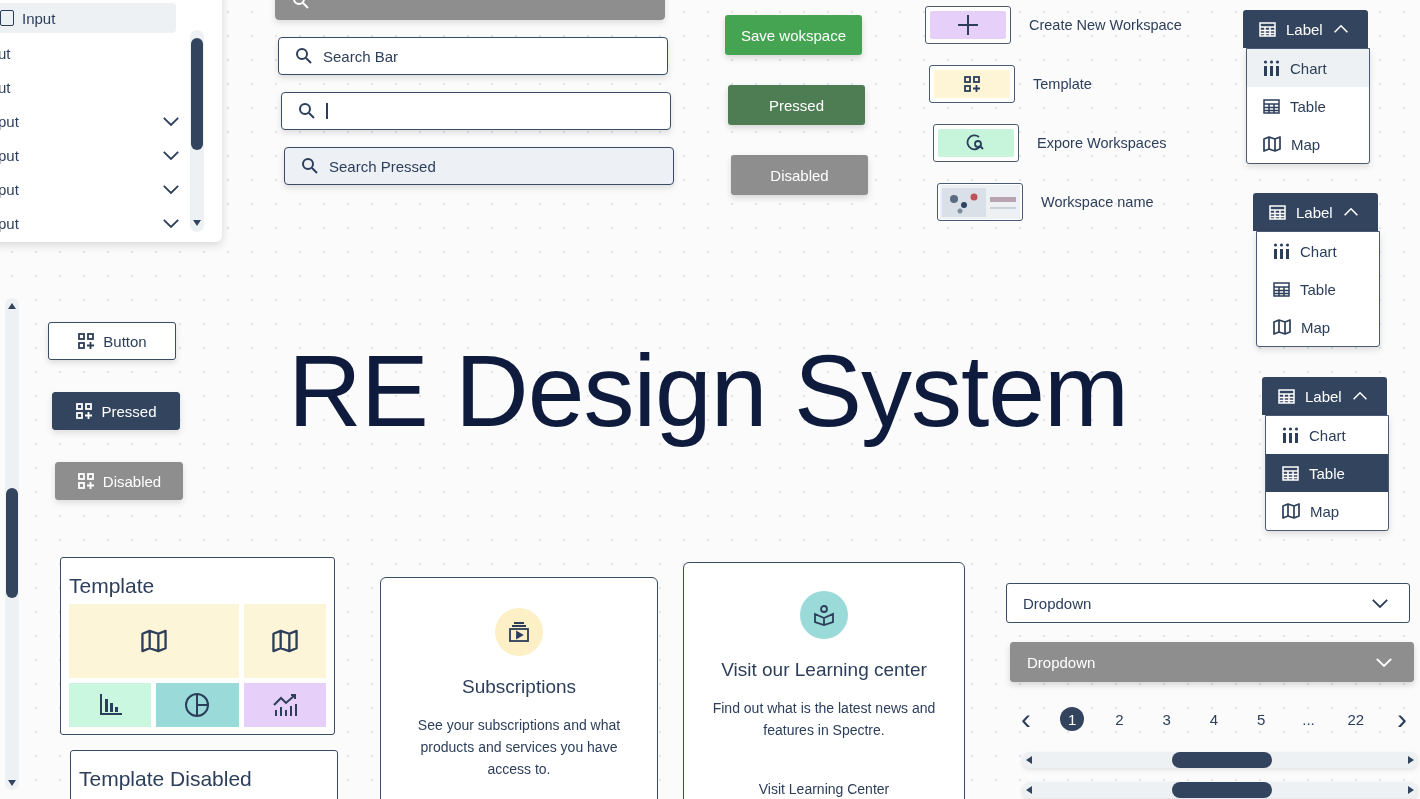 Image resolution: width=1420 pixels, height=799 pixels. I want to click on search-field, so click(476, 111).